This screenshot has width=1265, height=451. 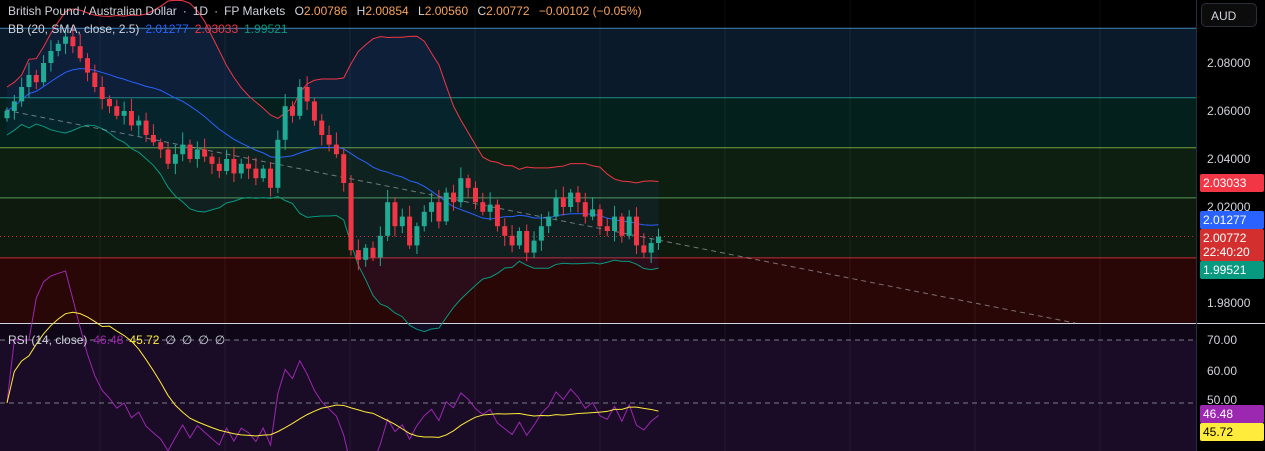 I want to click on last-price-tag: 2.00772 22:40:20, so click(x=1232, y=245).